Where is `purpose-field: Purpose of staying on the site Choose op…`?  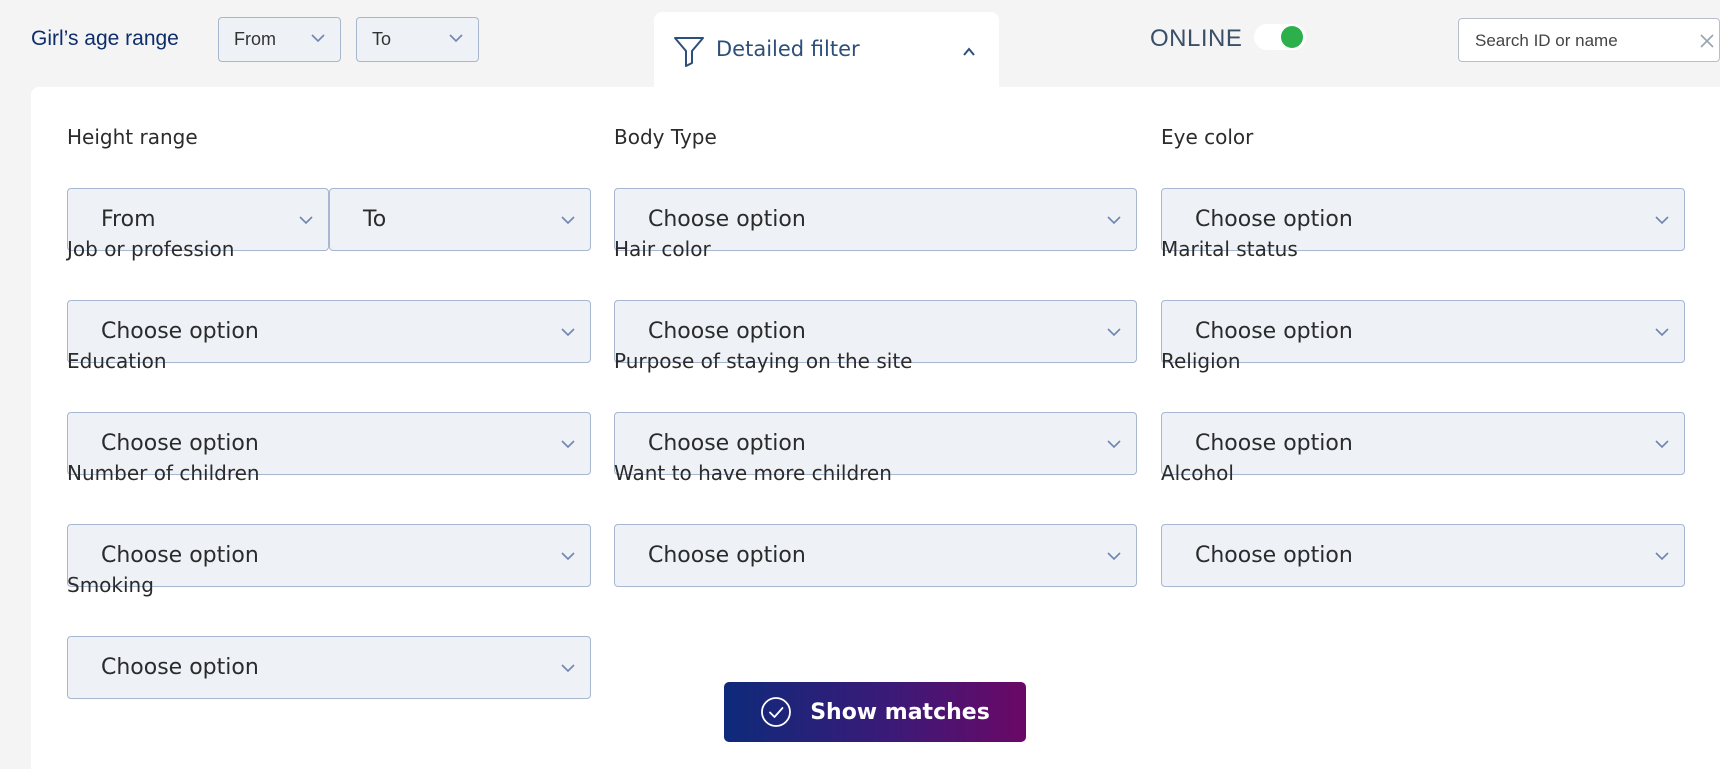
purpose-field: Purpose of staying on the site Choose op… is located at coordinates (875, 411).